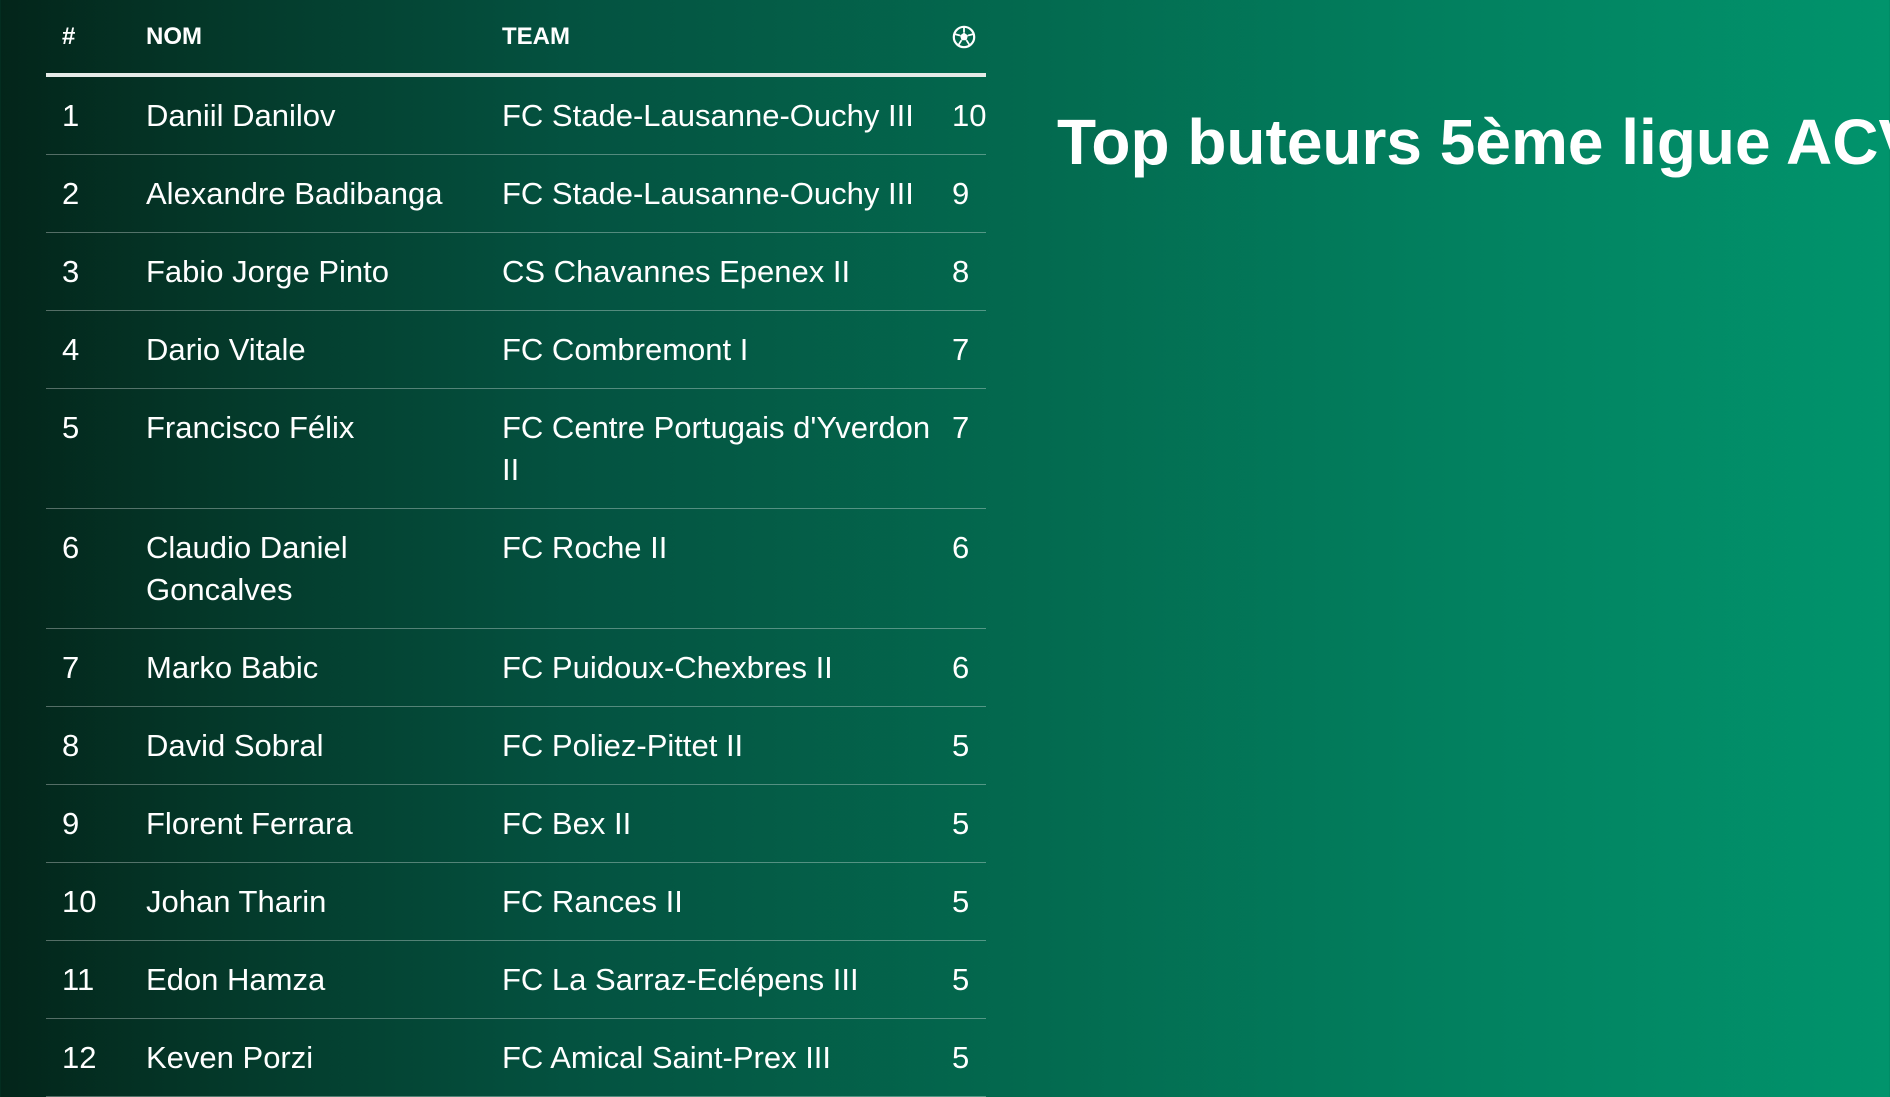 This screenshot has height=1097, width=1890. Describe the element at coordinates (964, 37) in the screenshot. I see `soccer-ball-icon` at that location.